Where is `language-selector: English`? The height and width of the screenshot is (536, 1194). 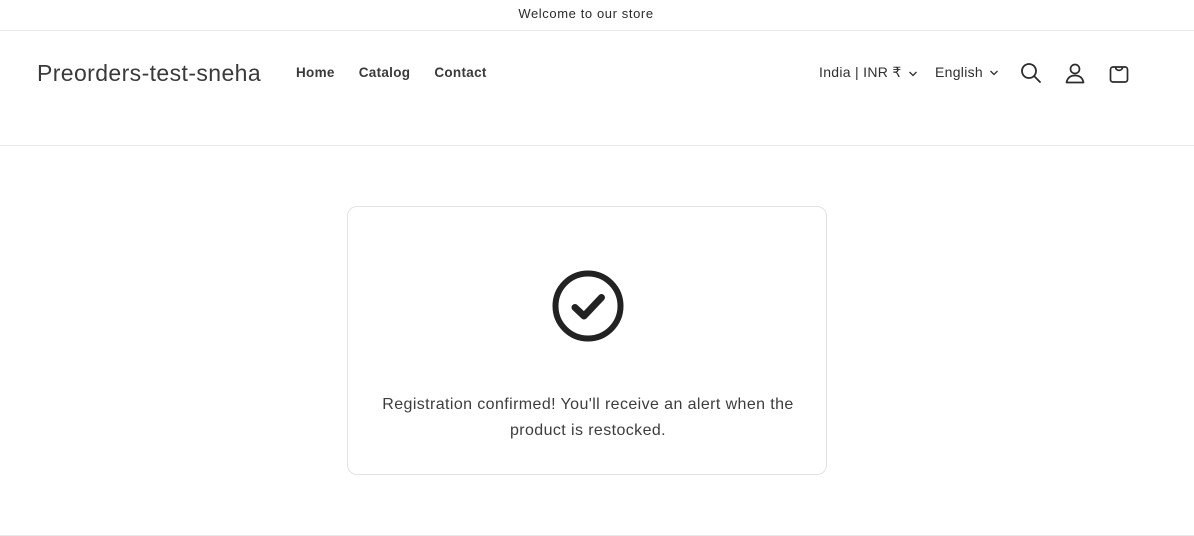 language-selector: English is located at coordinates (967, 72).